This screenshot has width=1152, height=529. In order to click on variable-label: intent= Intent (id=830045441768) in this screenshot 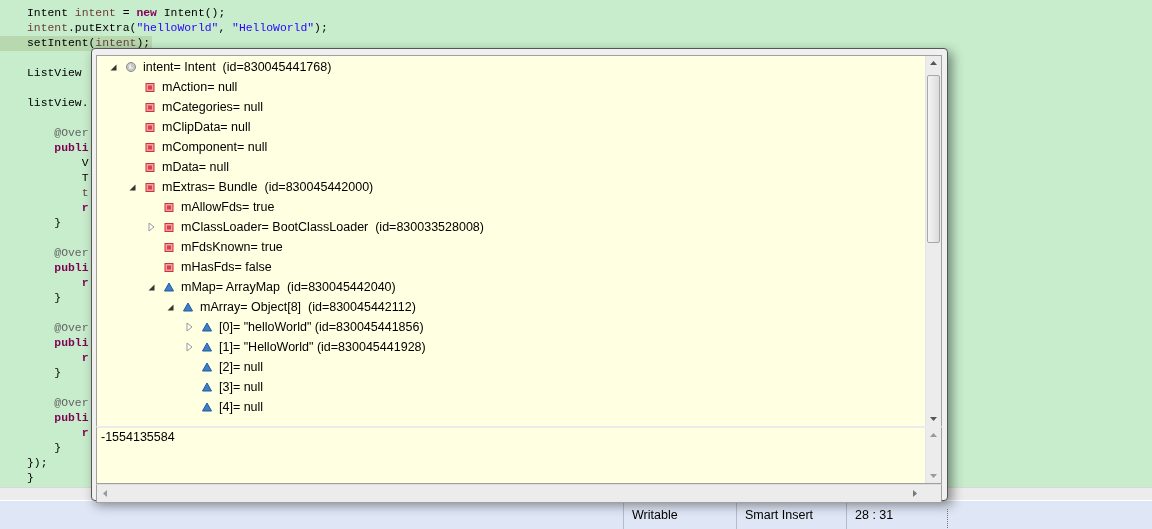, I will do `click(237, 67)`.